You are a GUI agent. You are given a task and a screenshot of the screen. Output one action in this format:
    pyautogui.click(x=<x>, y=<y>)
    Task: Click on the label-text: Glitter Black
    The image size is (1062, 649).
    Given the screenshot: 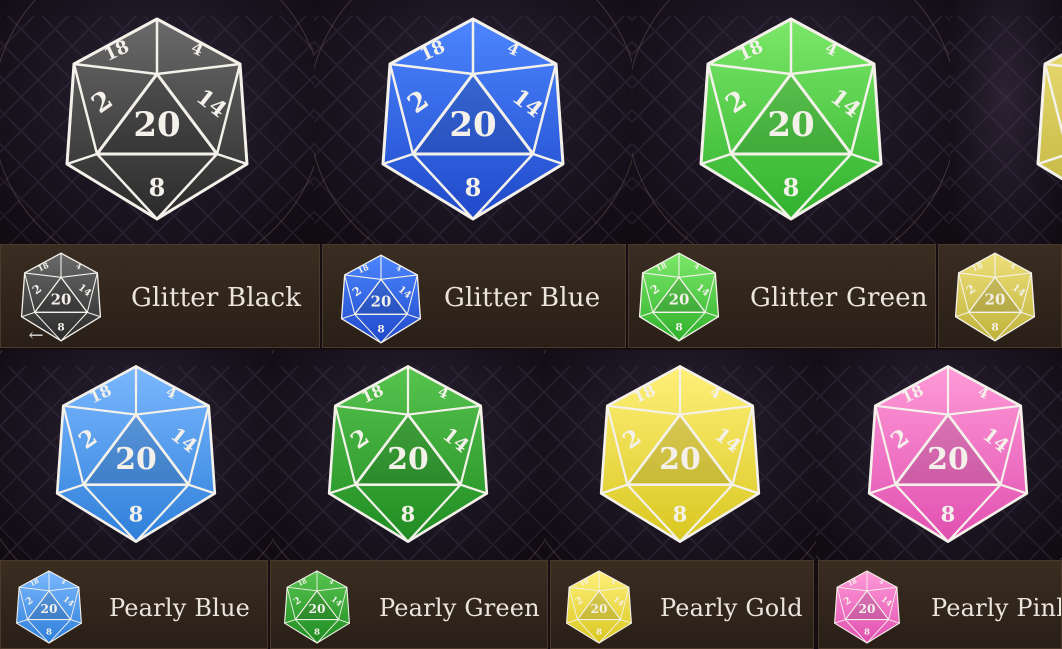 What is the action you would take?
    pyautogui.click(x=216, y=298)
    